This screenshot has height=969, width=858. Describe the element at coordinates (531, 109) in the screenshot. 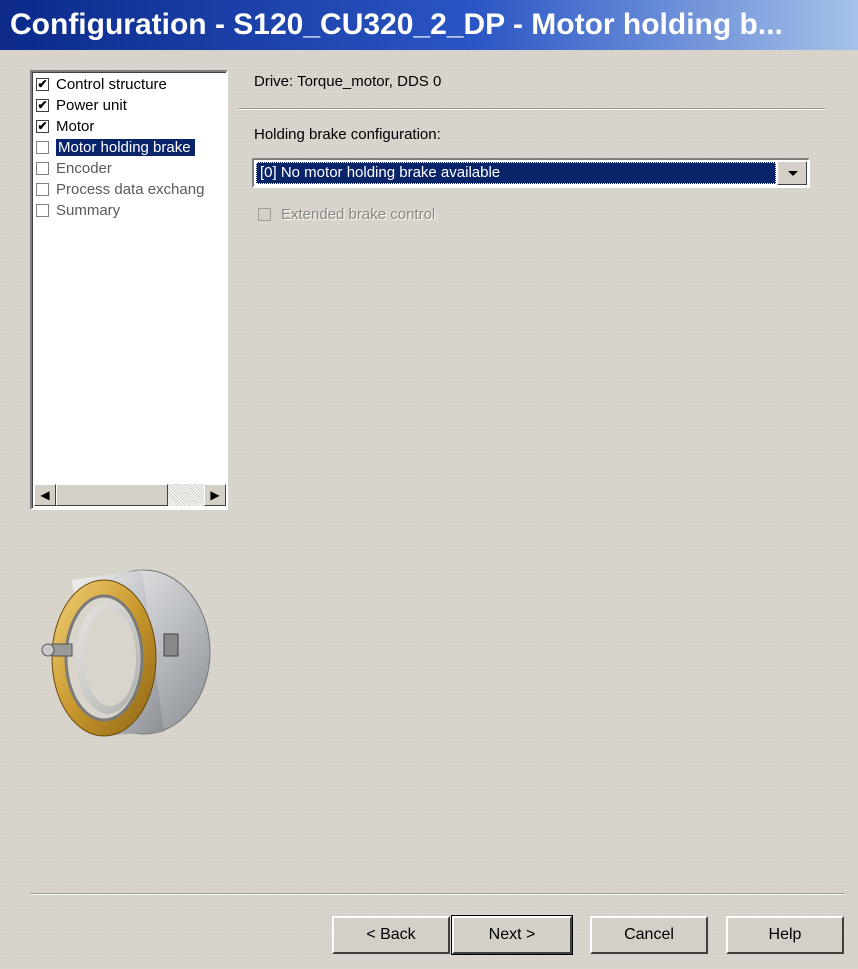

I see `top-divider` at that location.